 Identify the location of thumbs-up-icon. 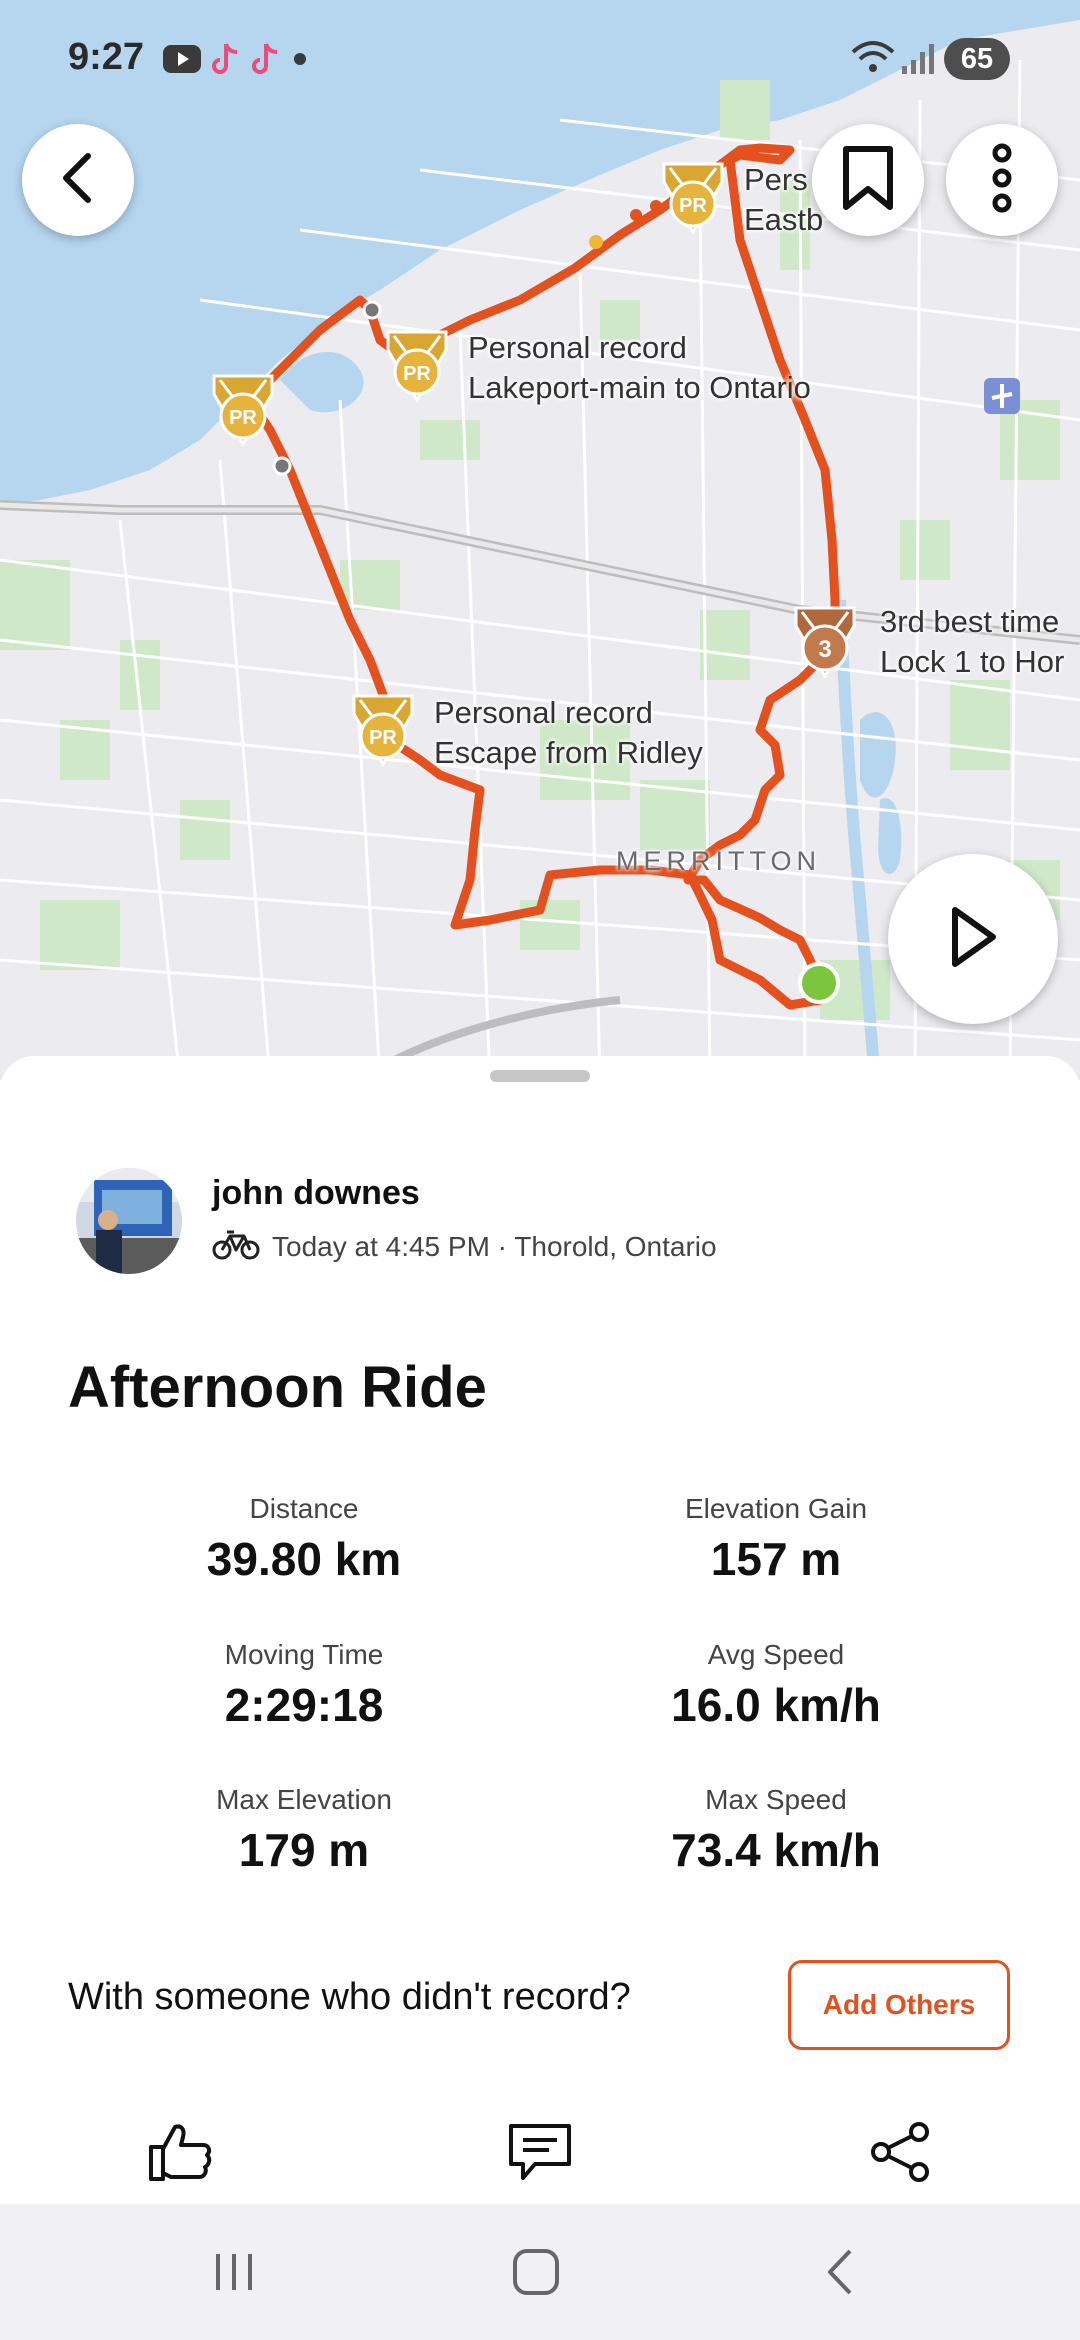
(180, 2154).